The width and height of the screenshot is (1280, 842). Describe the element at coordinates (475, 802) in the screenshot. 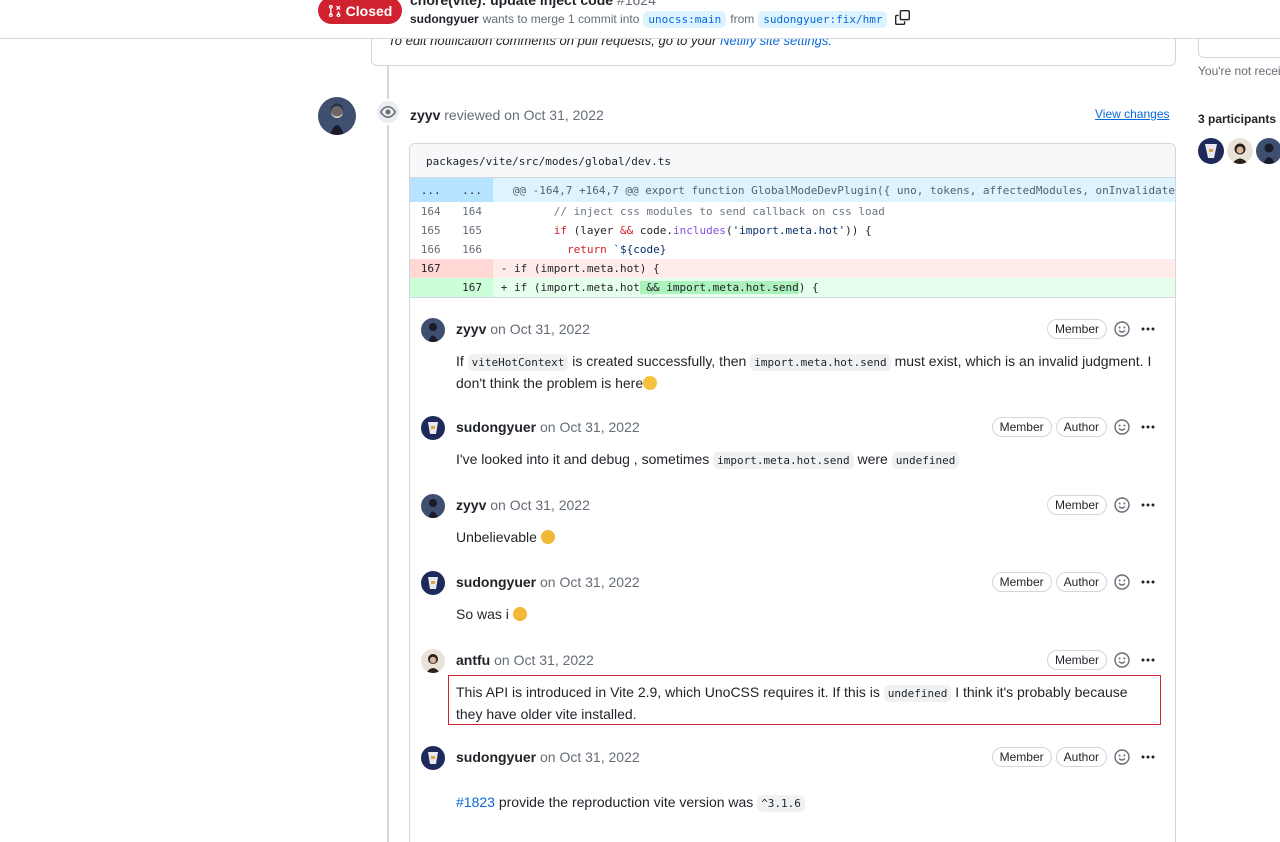

I see `issue-link: #1823` at that location.